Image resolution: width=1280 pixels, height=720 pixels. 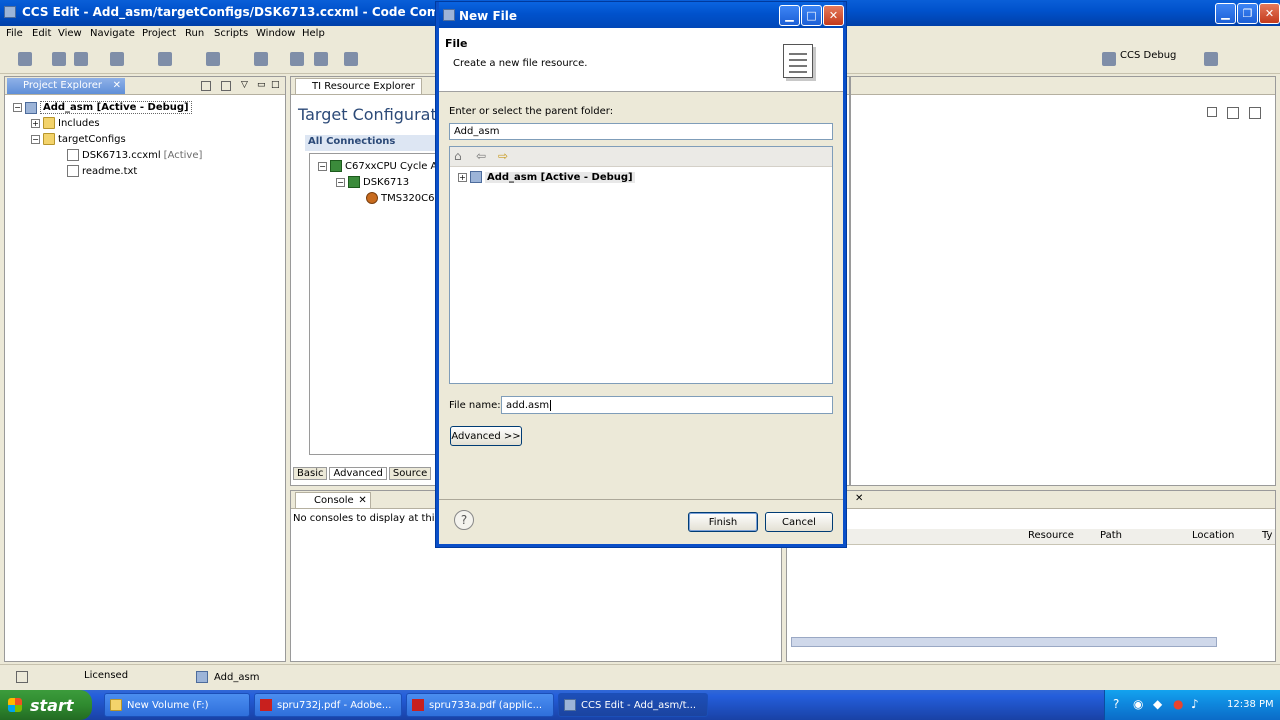 I want to click on column-type: Ty, so click(x=1267, y=535).